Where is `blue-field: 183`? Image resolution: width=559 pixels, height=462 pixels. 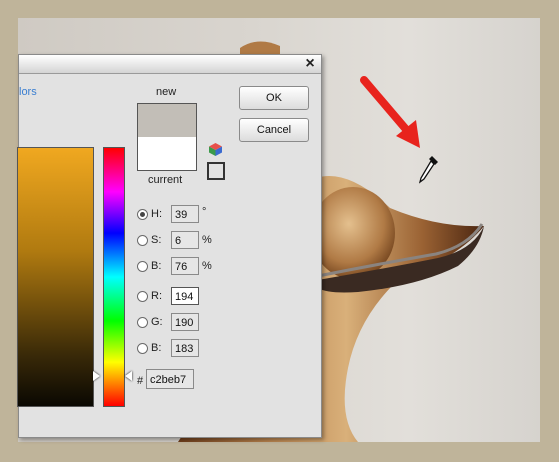
blue-field: 183 is located at coordinates (185, 348).